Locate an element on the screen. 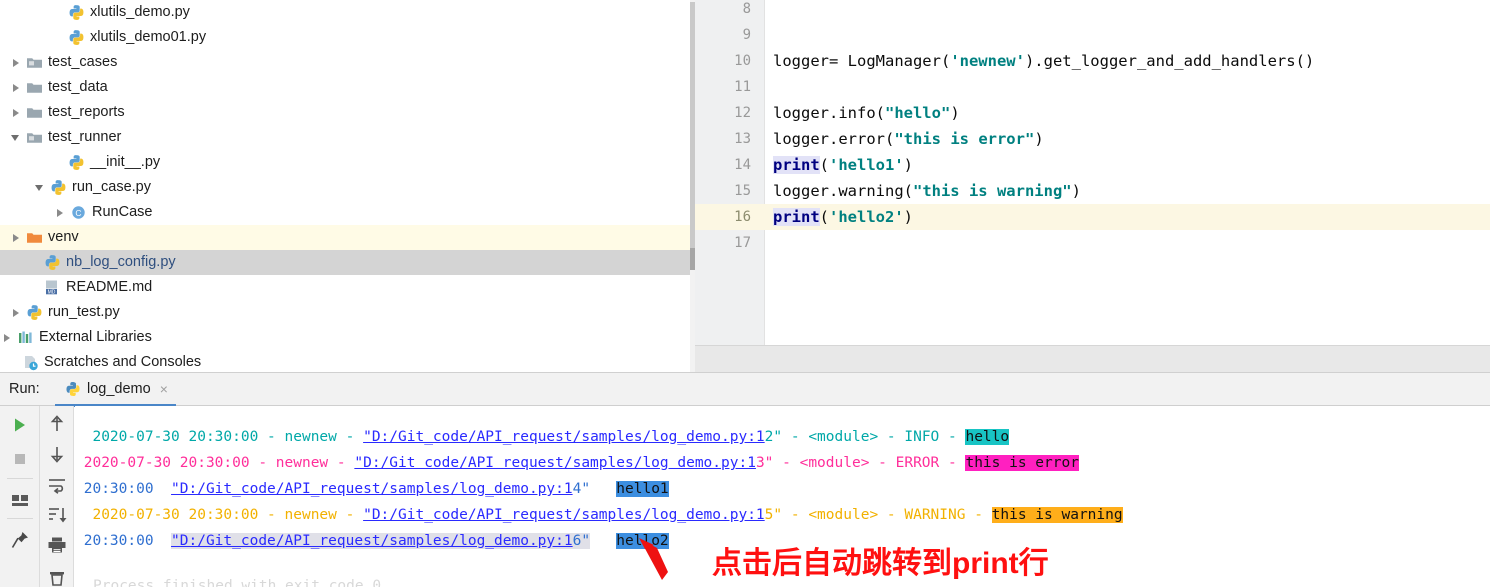  line-number: 15 is located at coordinates (742, 191).